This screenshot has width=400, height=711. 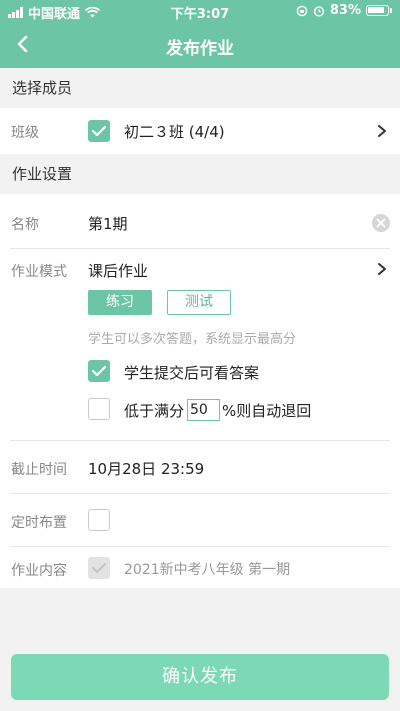 What do you see at coordinates (267, 411) in the screenshot?
I see `auto-return-suffix: %则自动退回` at bounding box center [267, 411].